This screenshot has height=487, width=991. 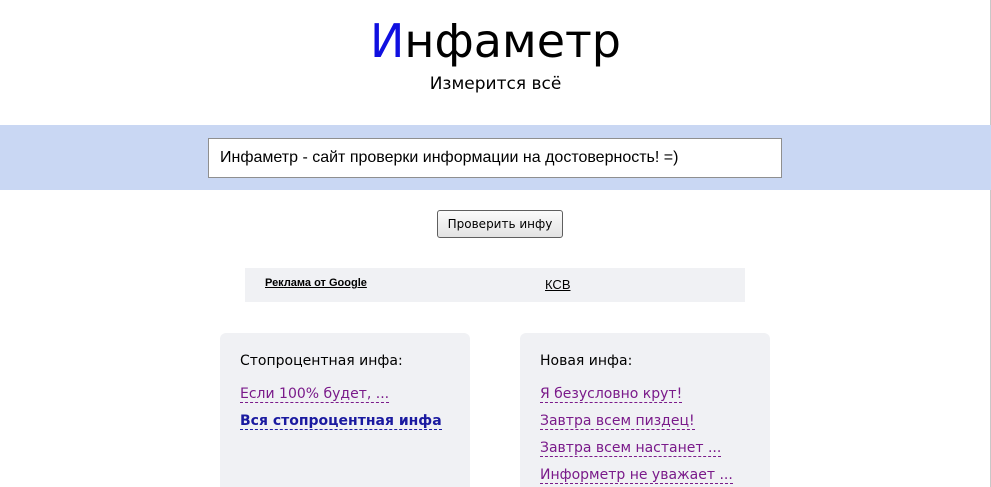 I want to click on list-item: Завтра всем пиздец!, so click(x=636, y=425).